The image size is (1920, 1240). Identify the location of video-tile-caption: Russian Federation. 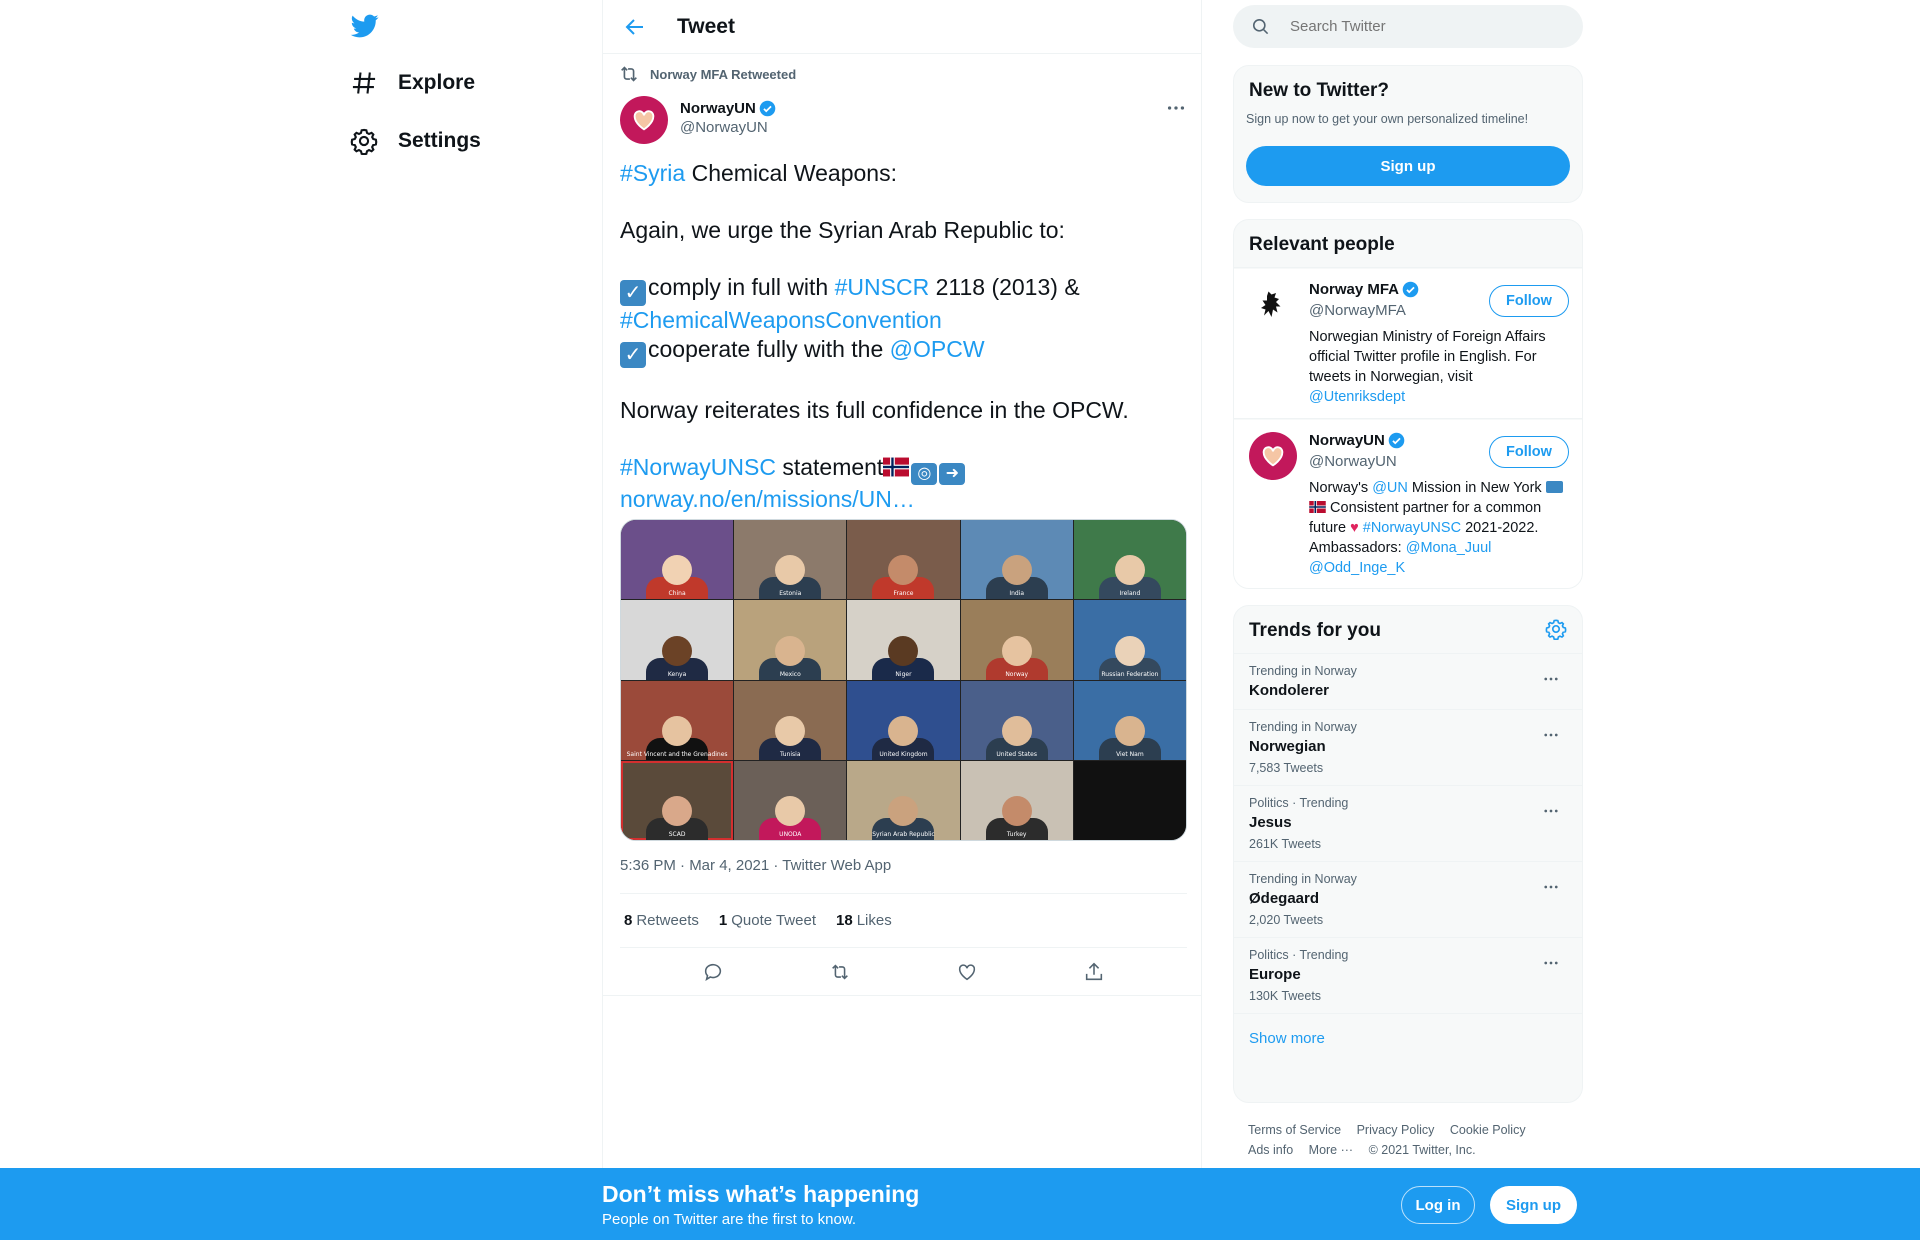
(1130, 674).